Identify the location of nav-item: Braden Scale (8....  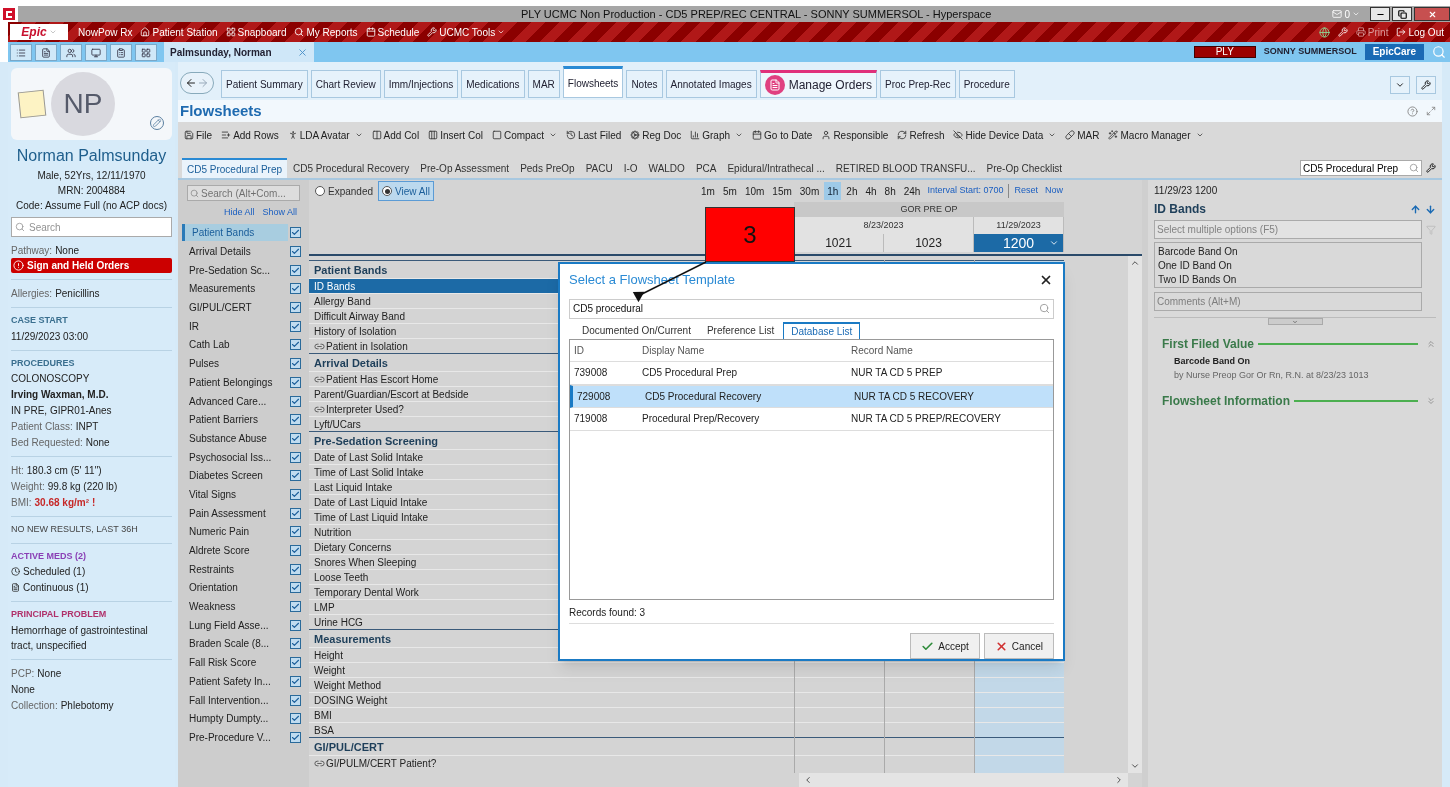
(235, 644).